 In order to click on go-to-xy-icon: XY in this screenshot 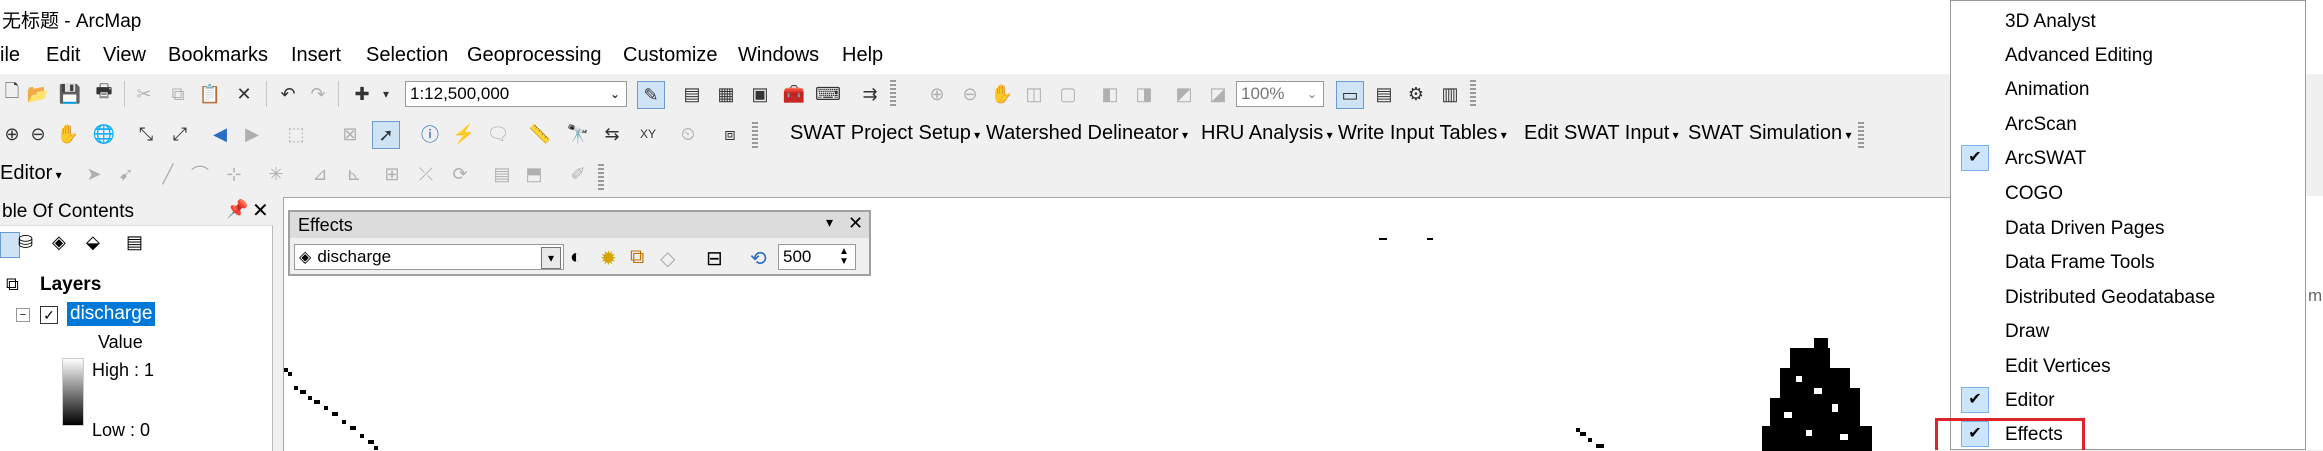, I will do `click(648, 134)`.